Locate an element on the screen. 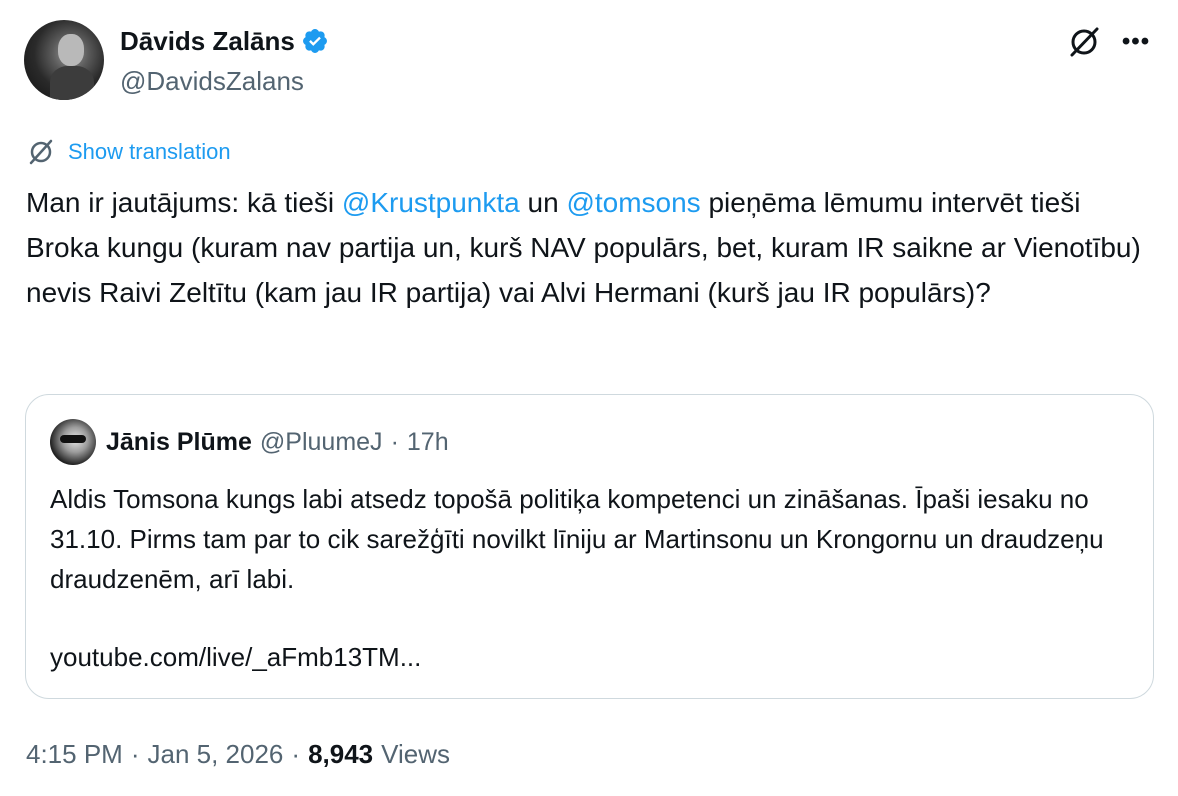  more-options-button: ••• is located at coordinates (1136, 42).